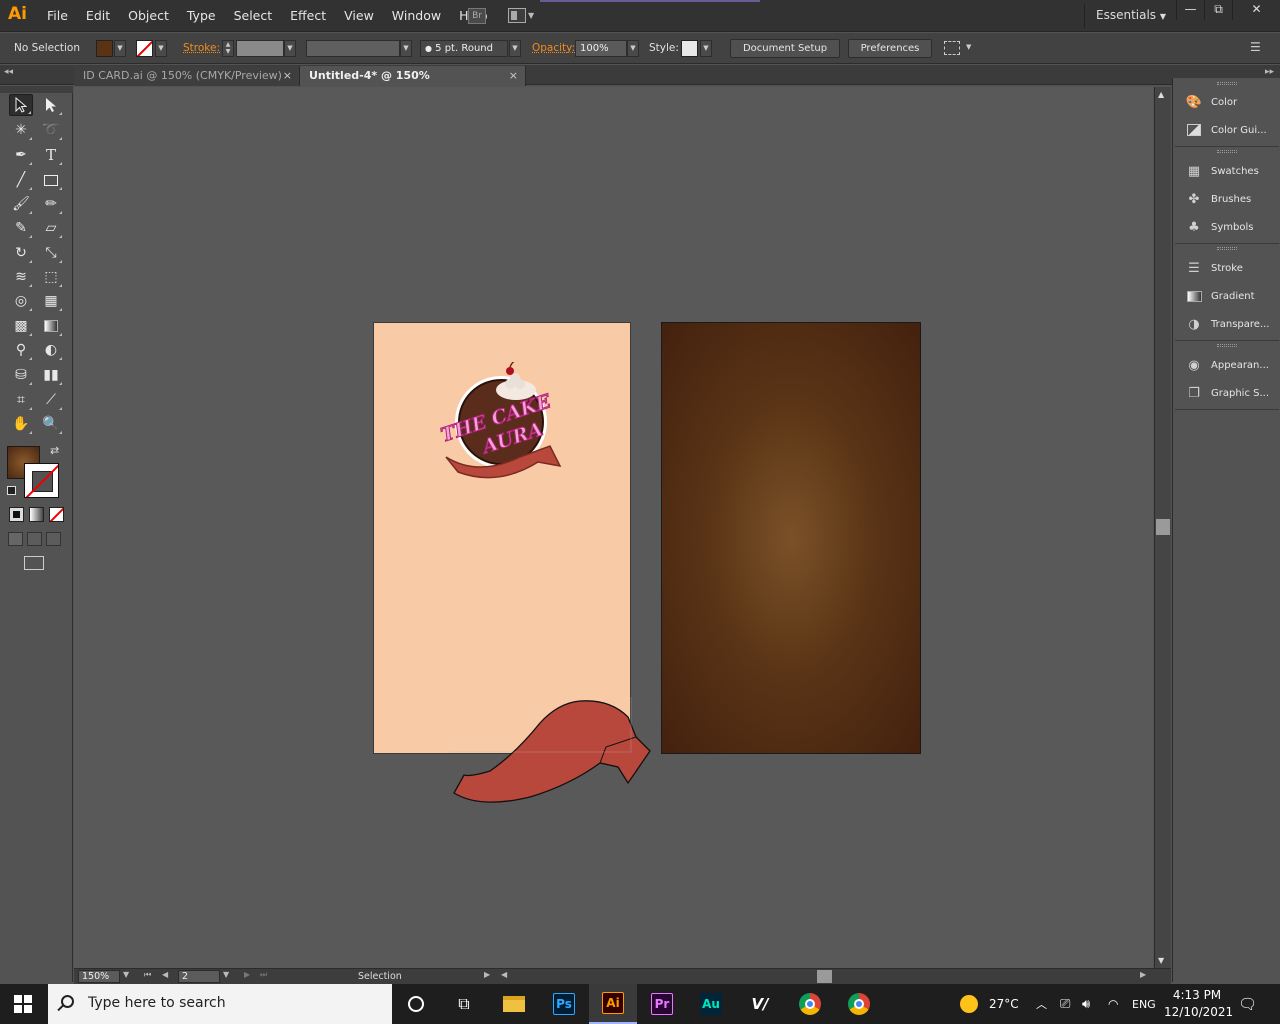 This screenshot has width=1280, height=1024. Describe the element at coordinates (515, 48) in the screenshot. I see `brush-dropdown: ▼` at that location.